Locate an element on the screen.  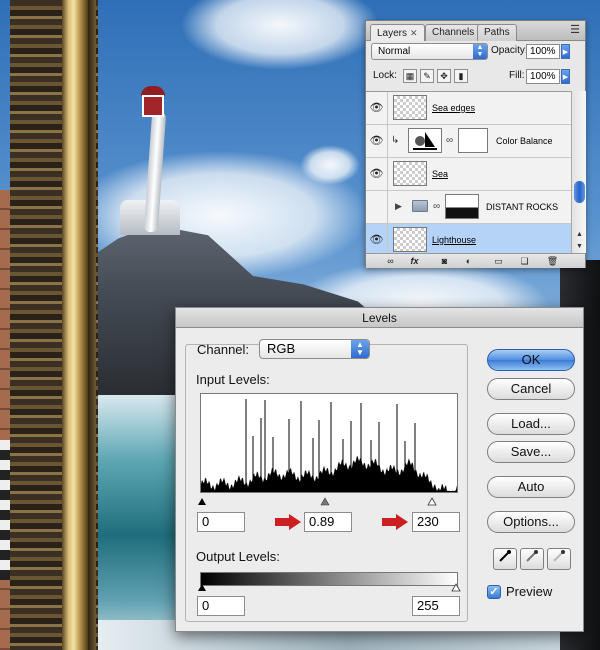
scroll-up-icon: ▲ is located at coordinates (579, 235).